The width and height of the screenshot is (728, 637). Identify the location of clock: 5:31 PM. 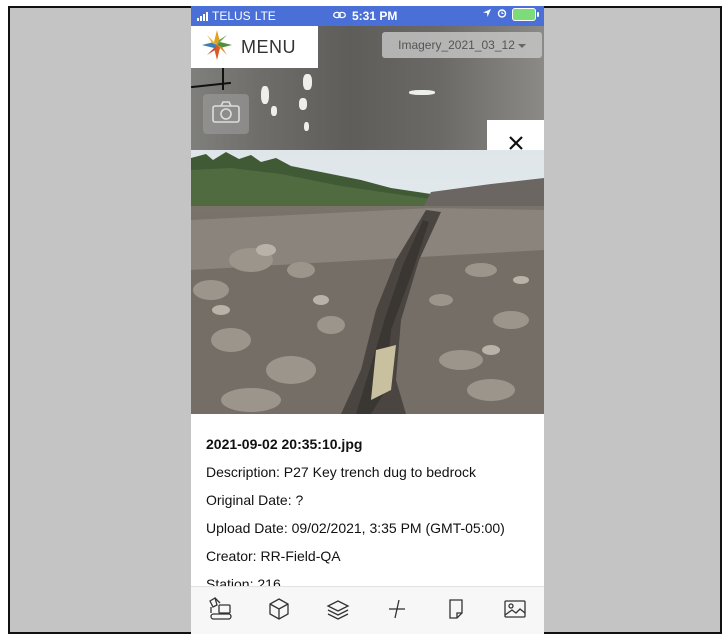
(375, 16).